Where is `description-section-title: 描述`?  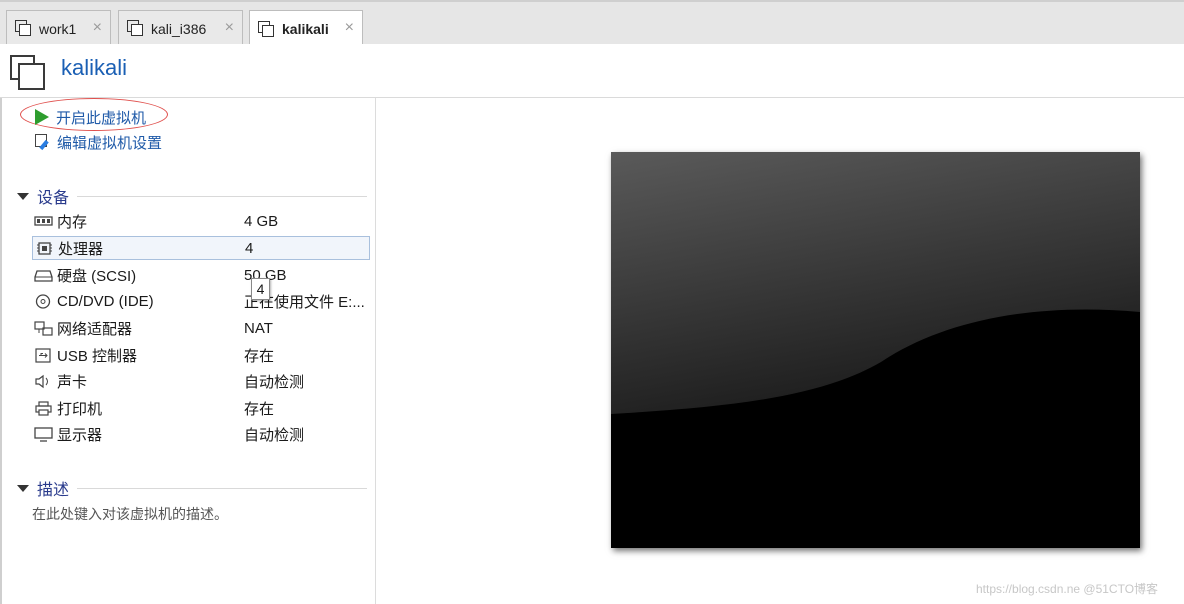 description-section-title: 描述 is located at coordinates (53, 490).